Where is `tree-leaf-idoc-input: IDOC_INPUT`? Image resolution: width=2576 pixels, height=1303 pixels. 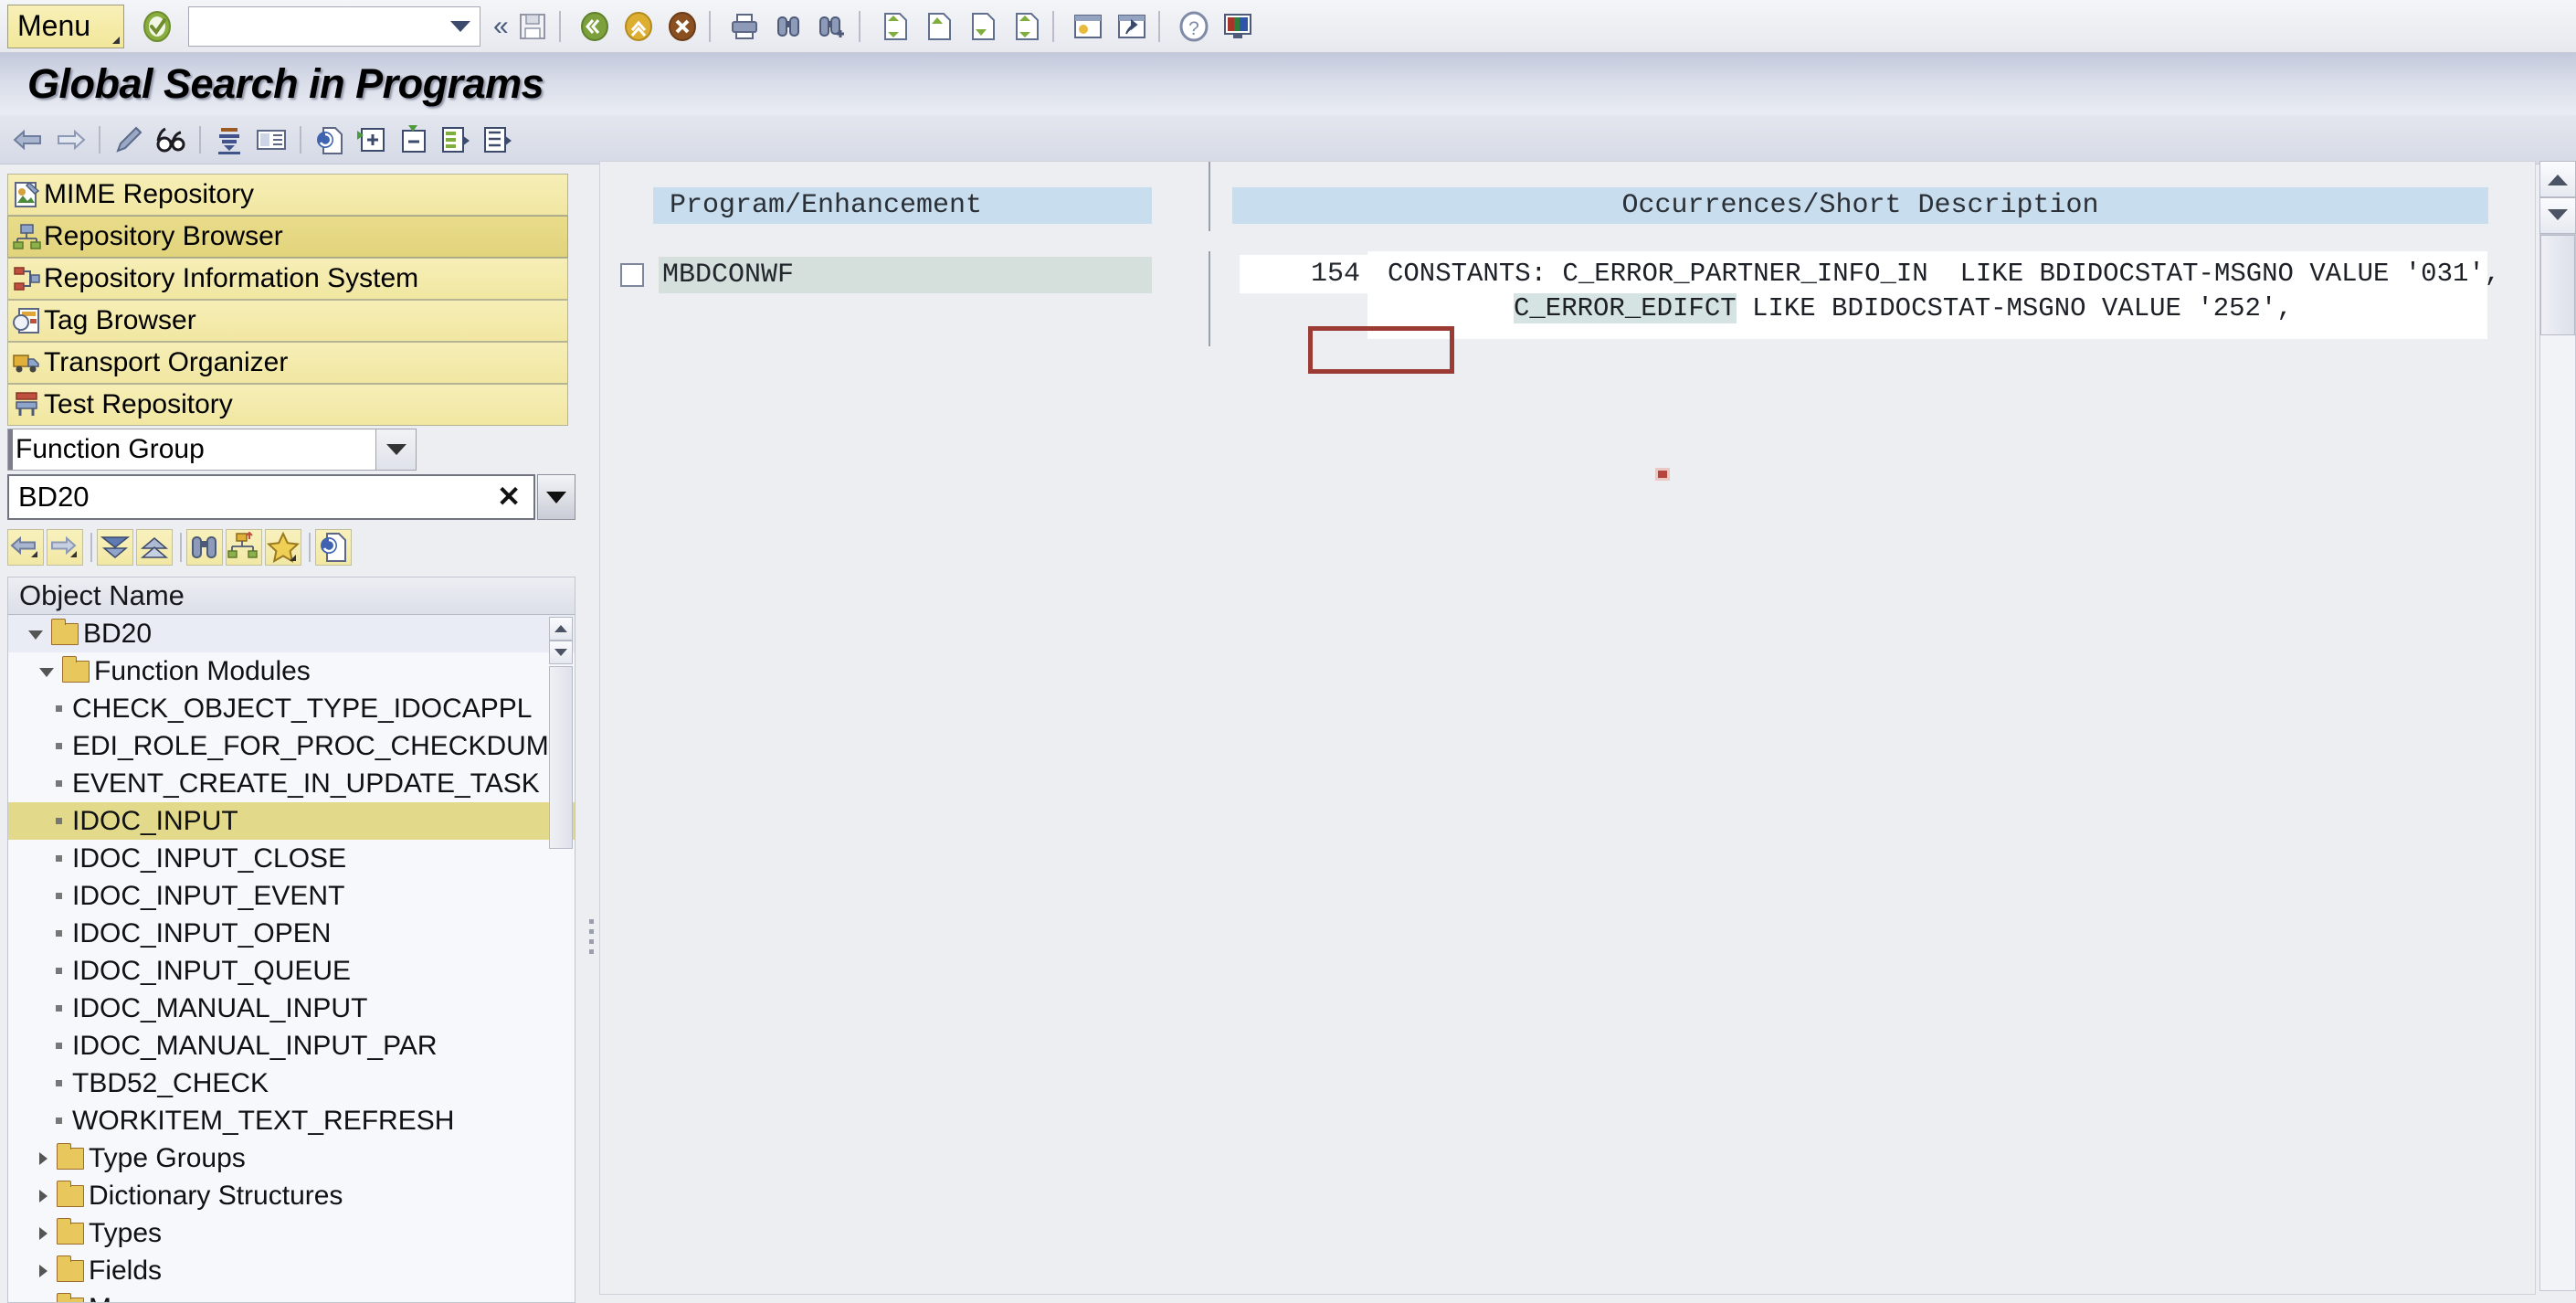
tree-leaf-idoc-input: IDOC_INPUT is located at coordinates (291, 821).